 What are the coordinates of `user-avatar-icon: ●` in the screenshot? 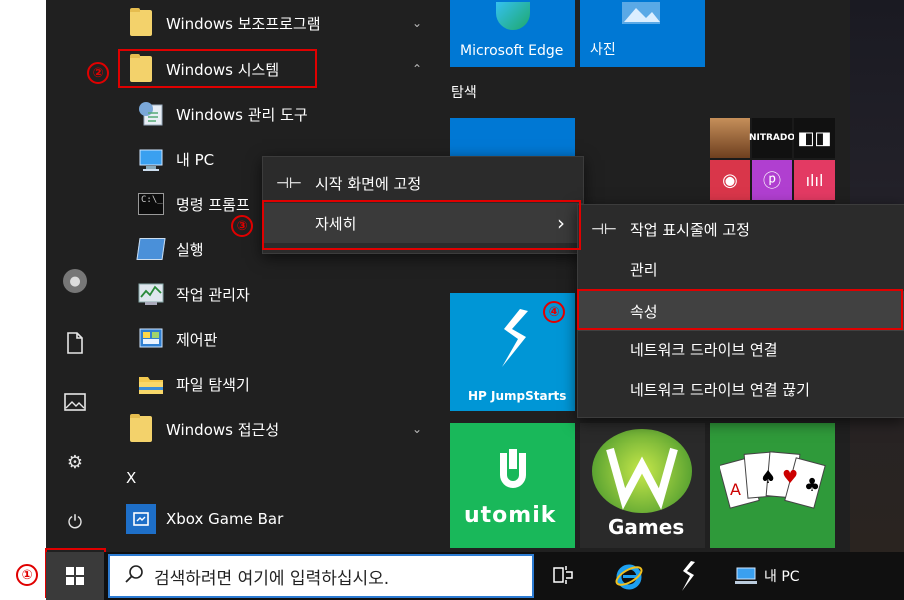 It's located at (75, 281).